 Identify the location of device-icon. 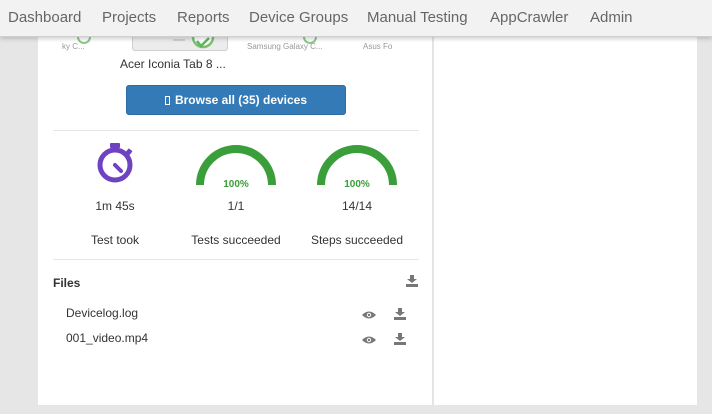
(167, 100).